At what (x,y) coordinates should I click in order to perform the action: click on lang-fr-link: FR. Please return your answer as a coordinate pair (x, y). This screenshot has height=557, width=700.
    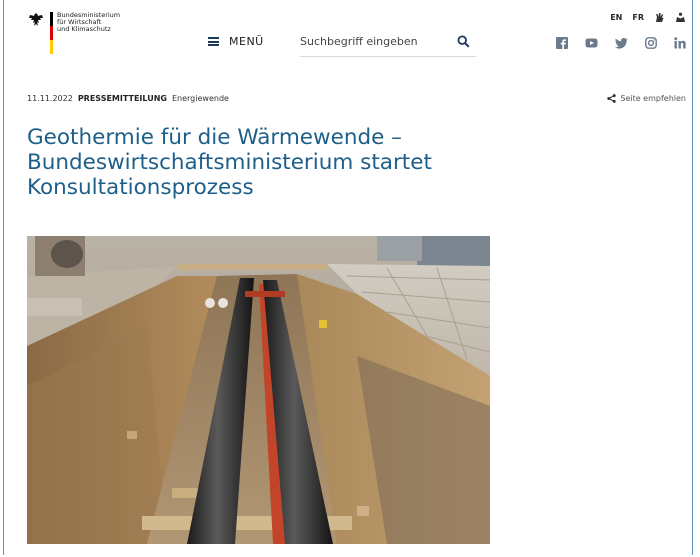
    Looking at the image, I should click on (638, 17).